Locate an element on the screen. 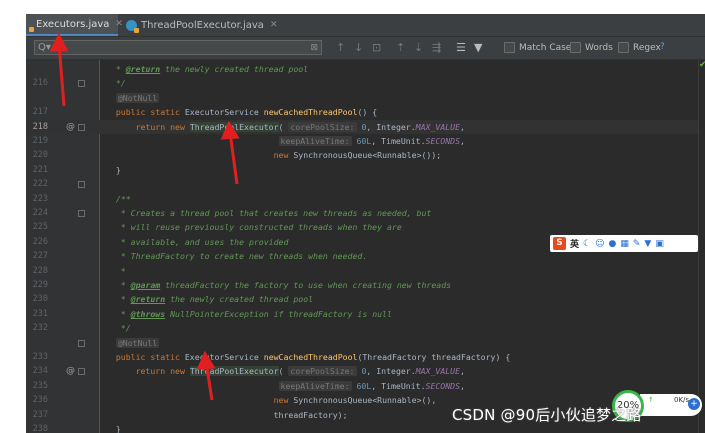 This screenshot has height=433, width=705. speed-panel: ↑ 0K/s + is located at coordinates (671, 405).